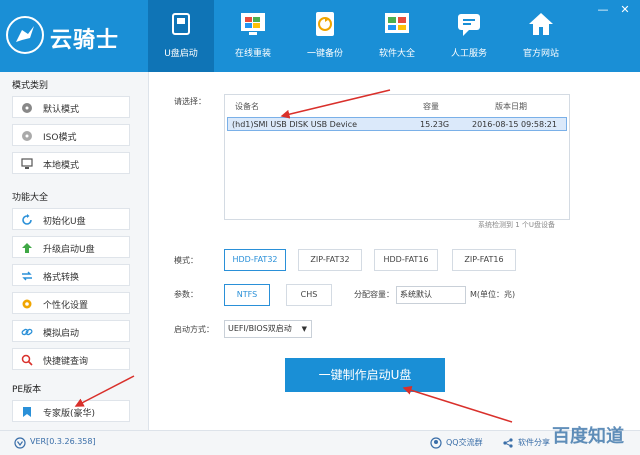 The height and width of the screenshot is (455, 640). Describe the element at coordinates (309, 295) in the screenshot. I see `fs-option-chs: CHS` at that location.